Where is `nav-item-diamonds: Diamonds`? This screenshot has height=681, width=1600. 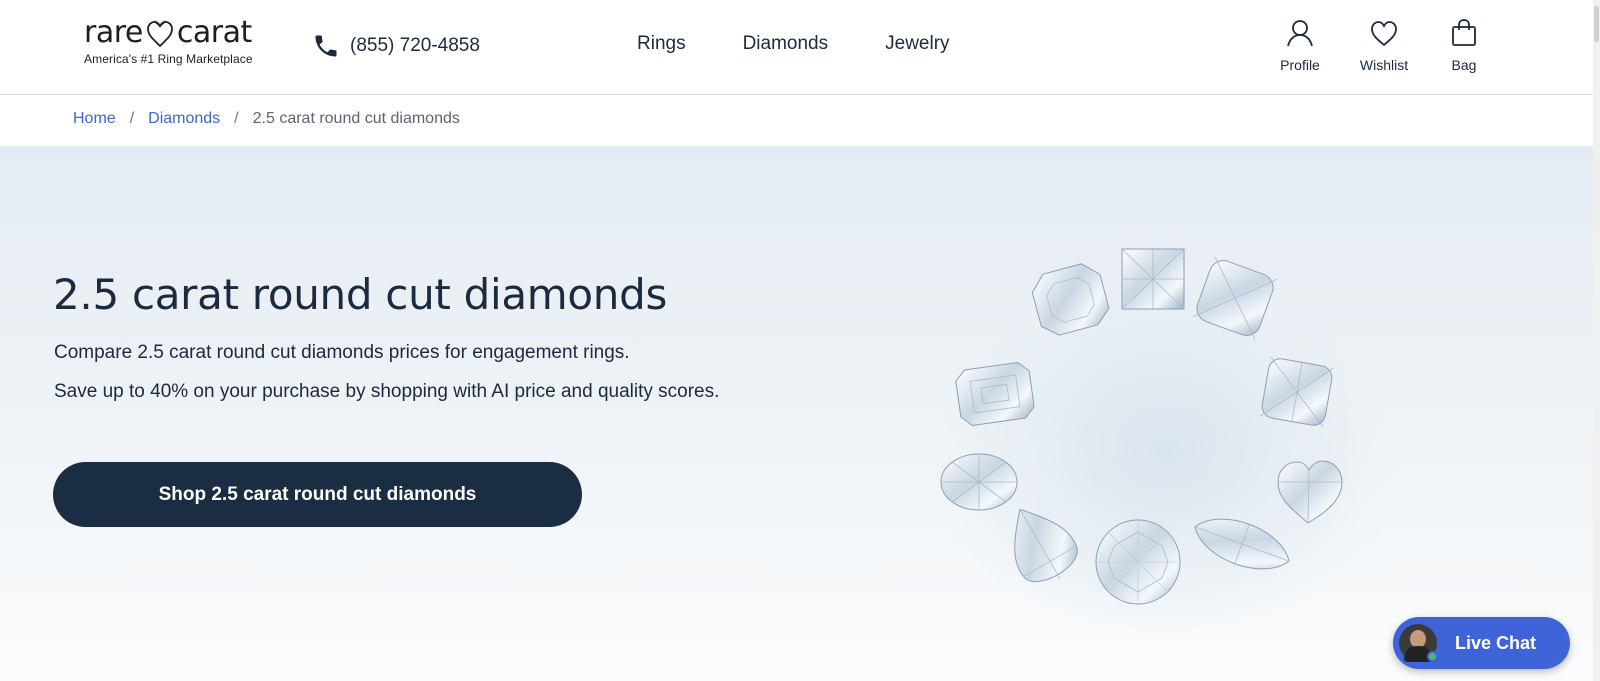 nav-item-diamonds: Diamonds is located at coordinates (786, 44).